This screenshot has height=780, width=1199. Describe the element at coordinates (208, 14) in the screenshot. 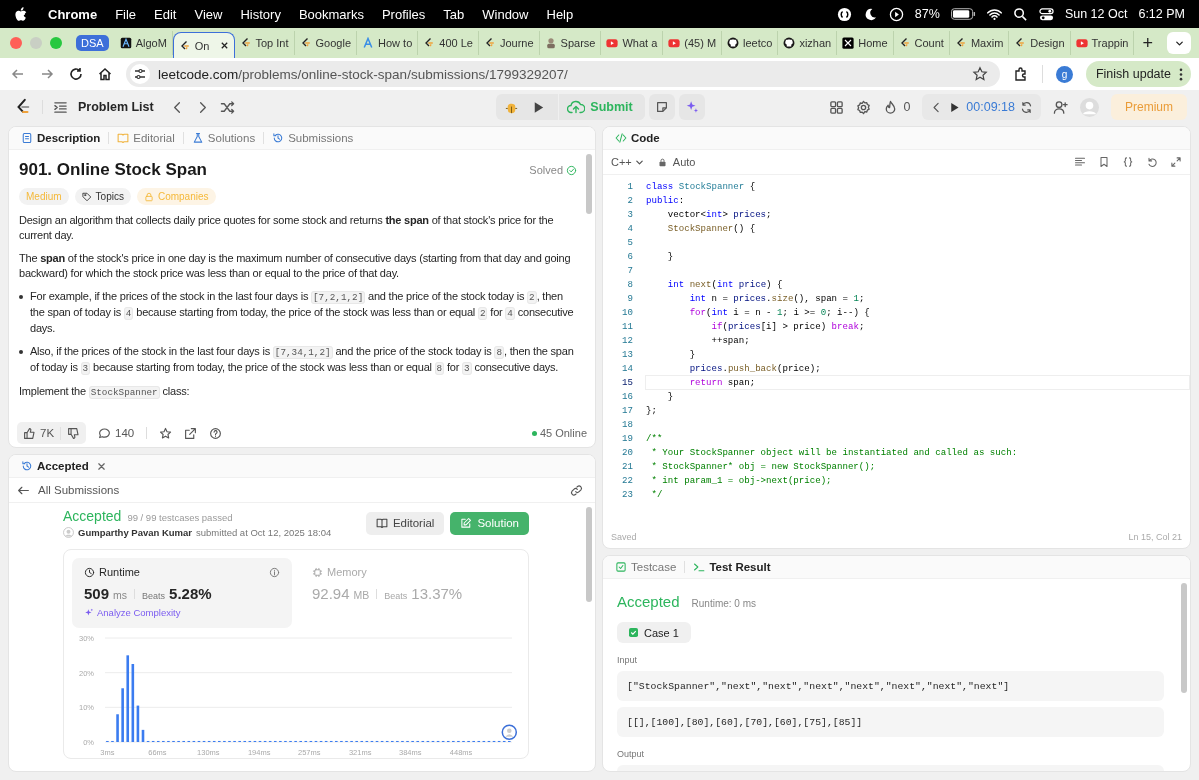

I see `menu-item: View` at that location.